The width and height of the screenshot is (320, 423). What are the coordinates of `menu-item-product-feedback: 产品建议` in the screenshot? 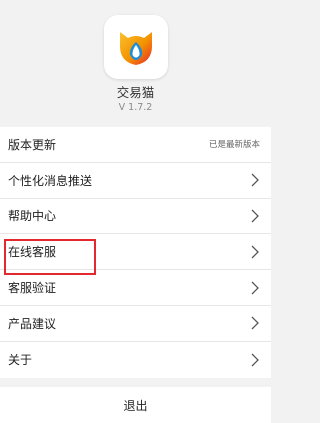 It's located at (135, 323).